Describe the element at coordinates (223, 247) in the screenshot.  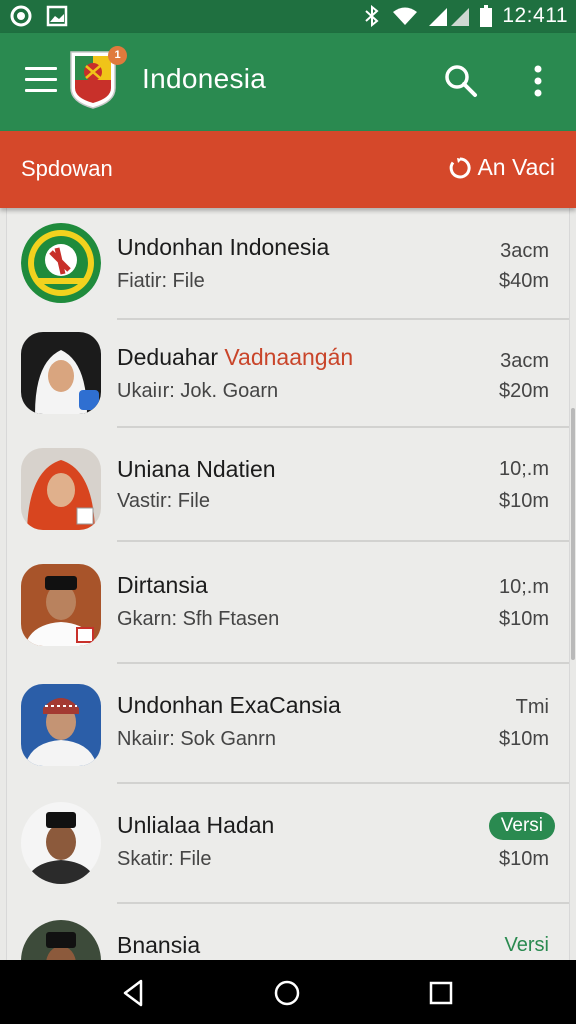
I see `item-name: Undonhan Indonesia` at that location.